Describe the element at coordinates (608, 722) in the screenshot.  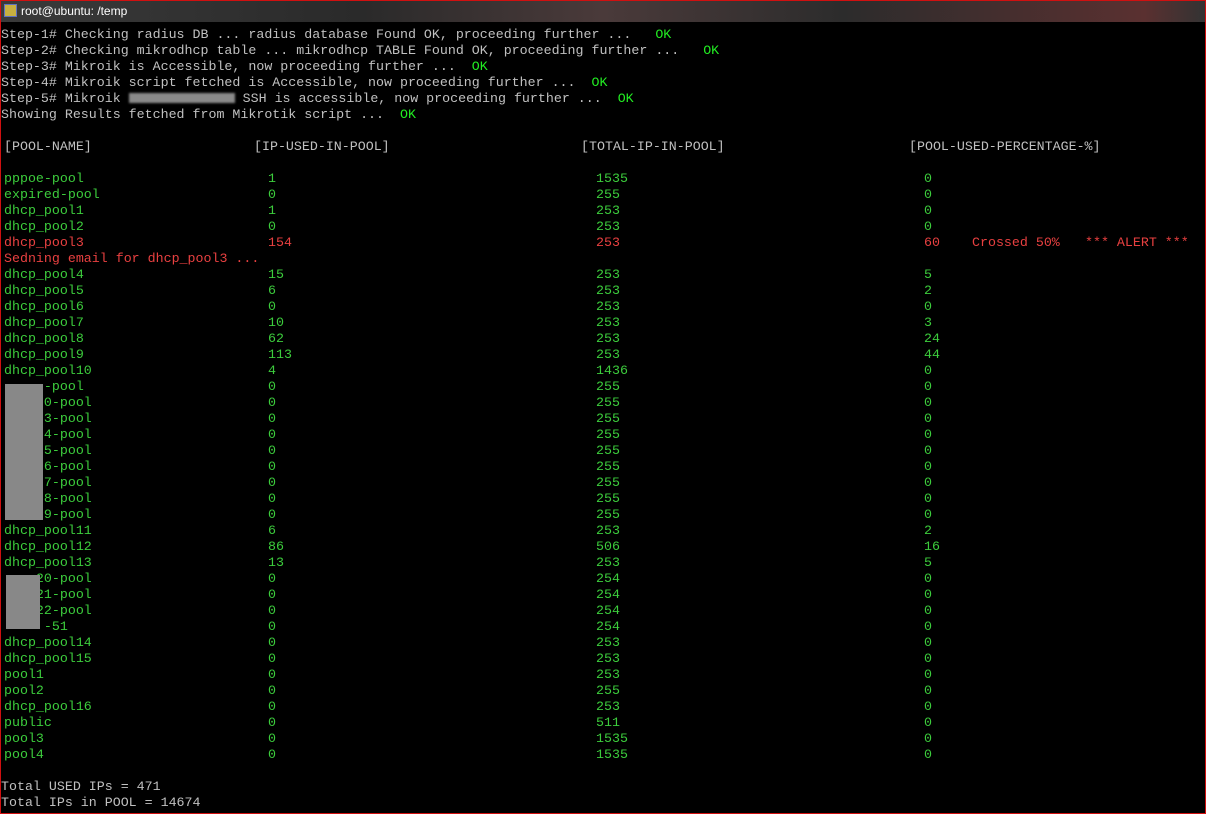
I see `total-ip: 511` at that location.